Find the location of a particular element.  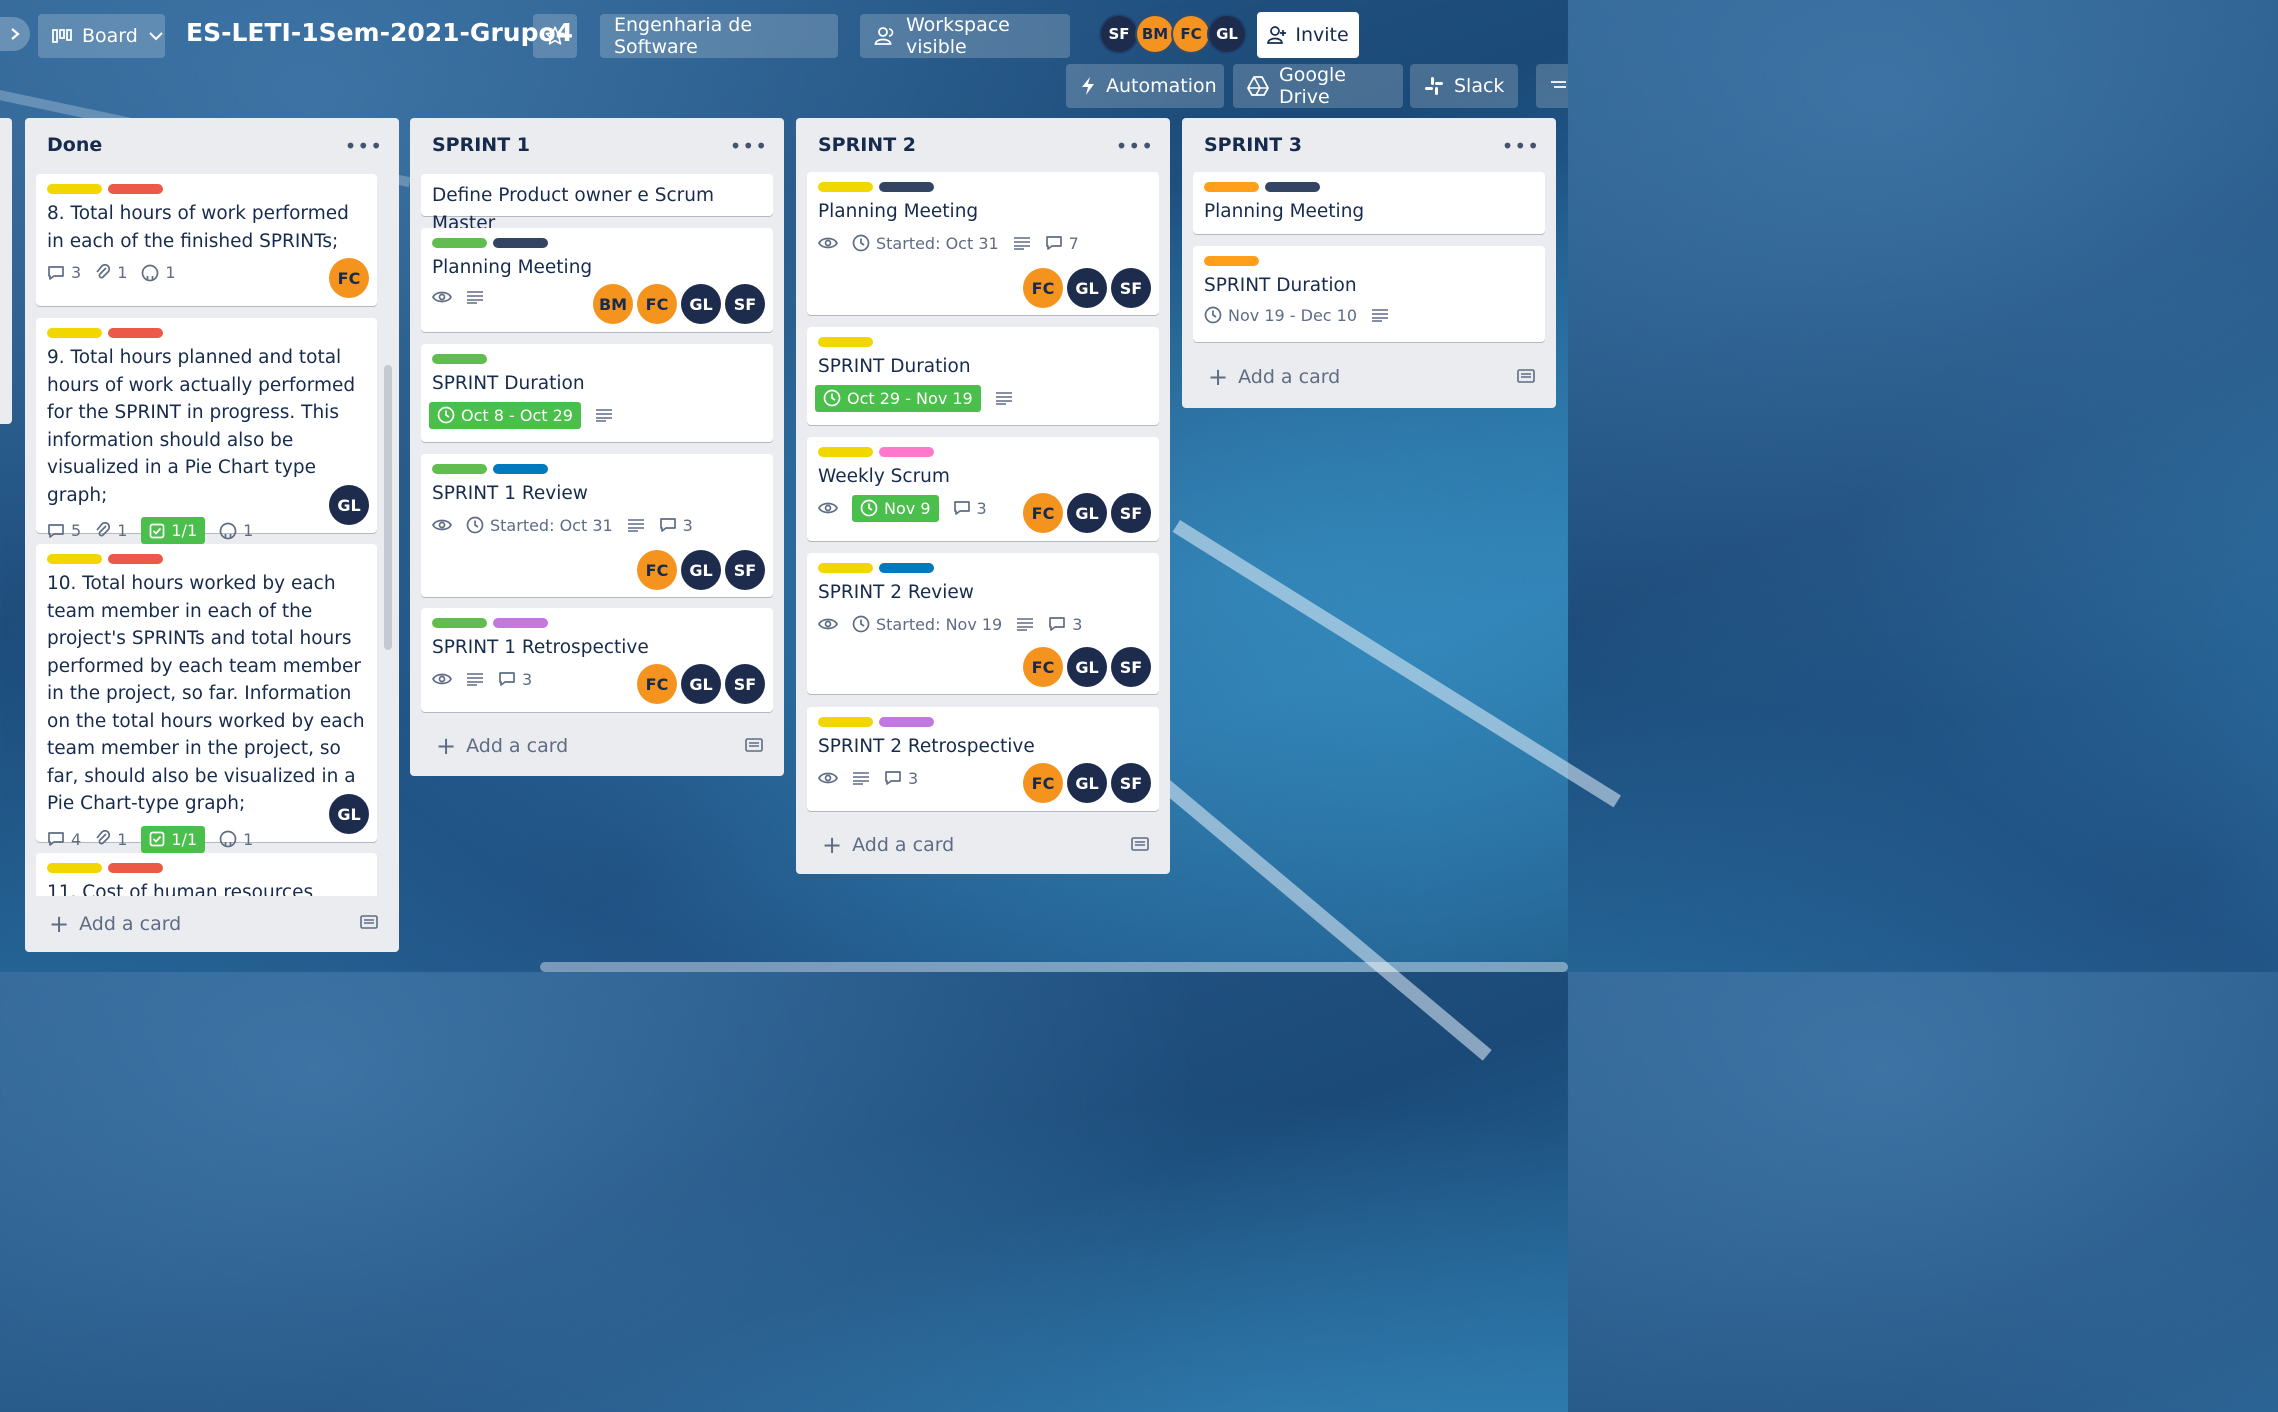

card: 11. Cost of human resources involved is located at coordinates (206, 874).